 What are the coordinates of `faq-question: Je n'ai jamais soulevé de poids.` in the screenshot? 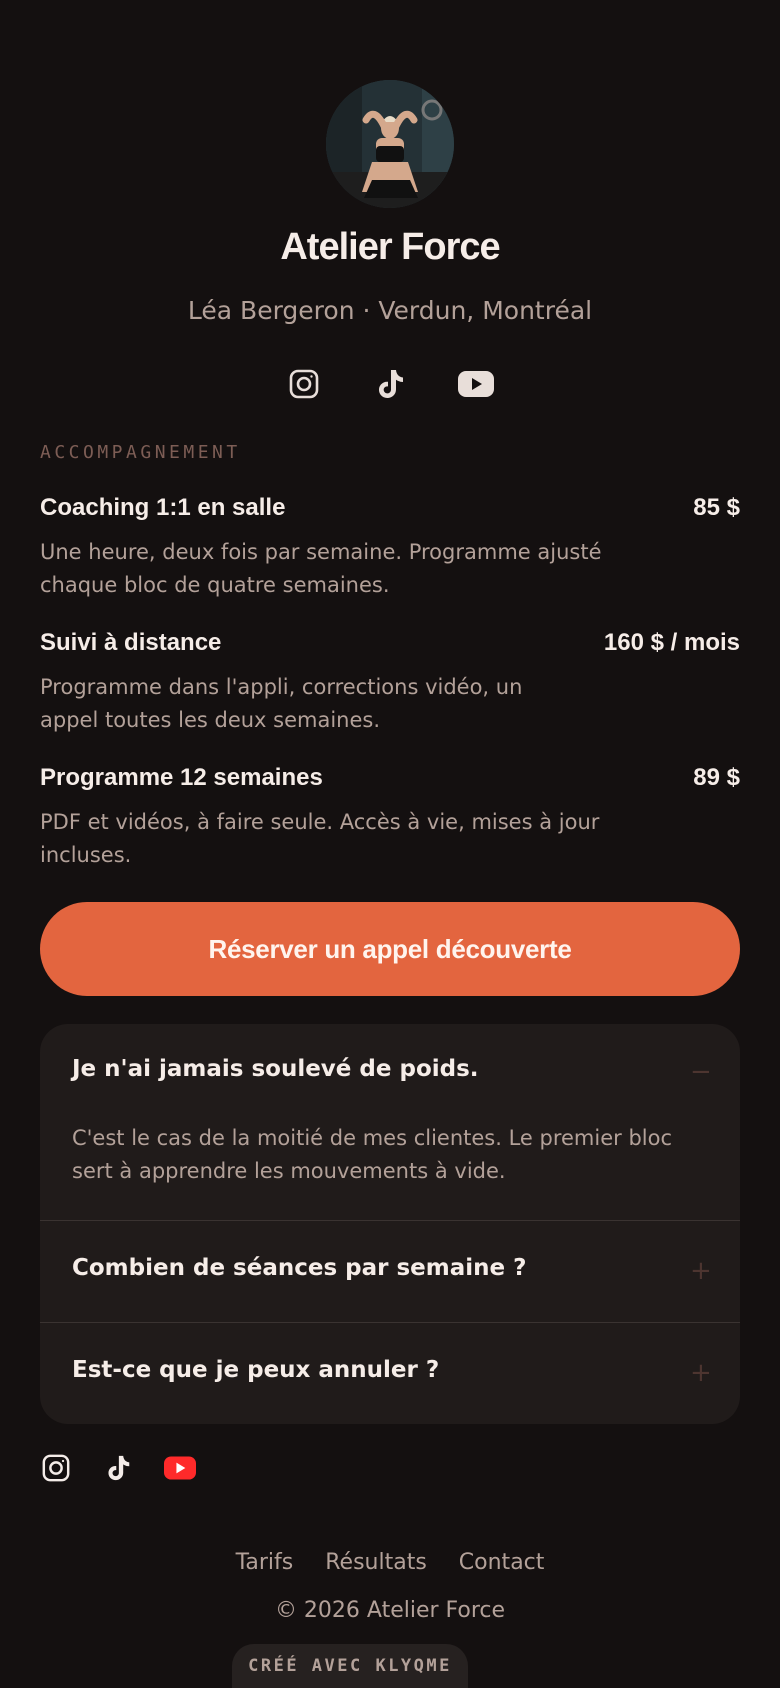 It's located at (275, 1069).